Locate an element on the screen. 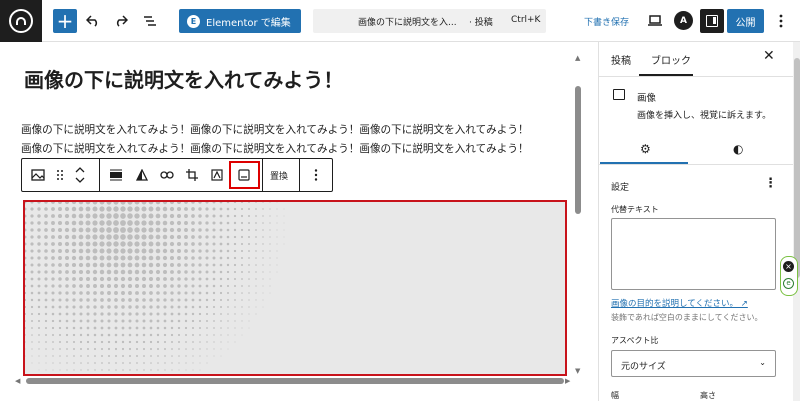 The height and width of the screenshot is (401, 800). close-sidebar-button: ✕ is located at coordinates (769, 56).